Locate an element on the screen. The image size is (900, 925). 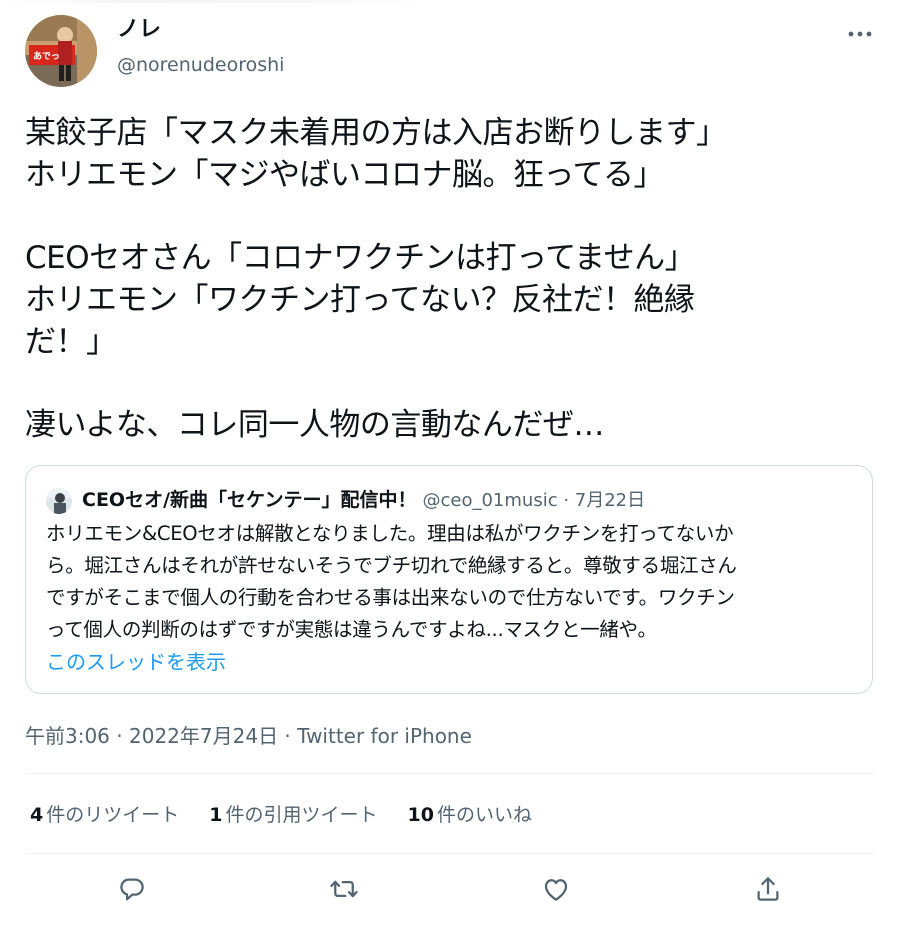
tweet-date: 2022年7月24日 is located at coordinates (203, 736).